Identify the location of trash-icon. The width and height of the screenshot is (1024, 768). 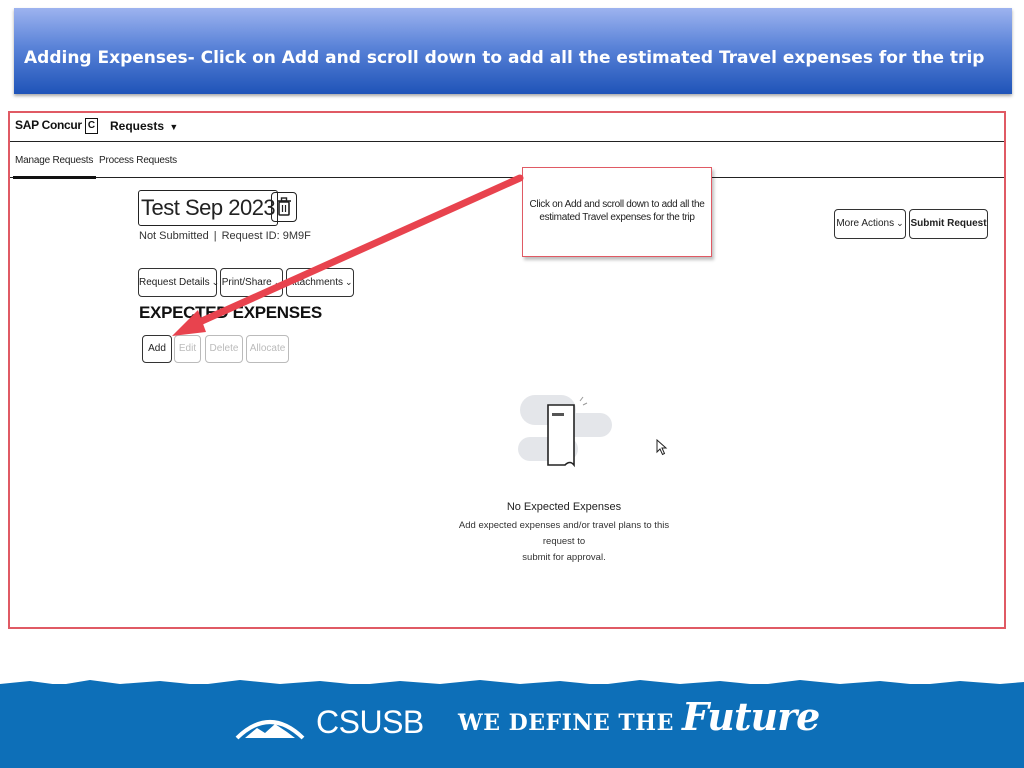
(284, 206).